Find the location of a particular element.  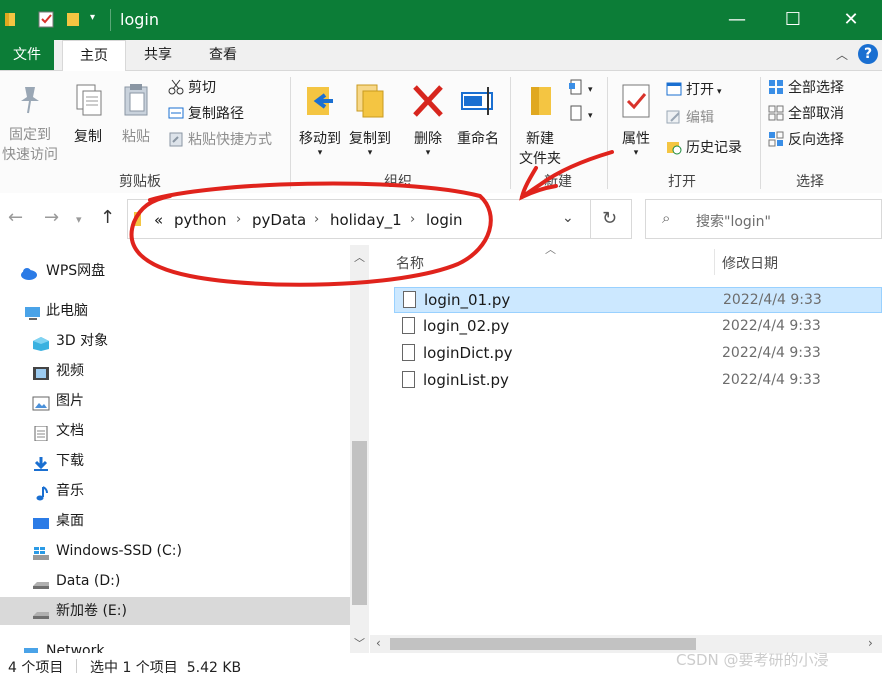

nav-item-documents: 文档 is located at coordinates (175, 431).